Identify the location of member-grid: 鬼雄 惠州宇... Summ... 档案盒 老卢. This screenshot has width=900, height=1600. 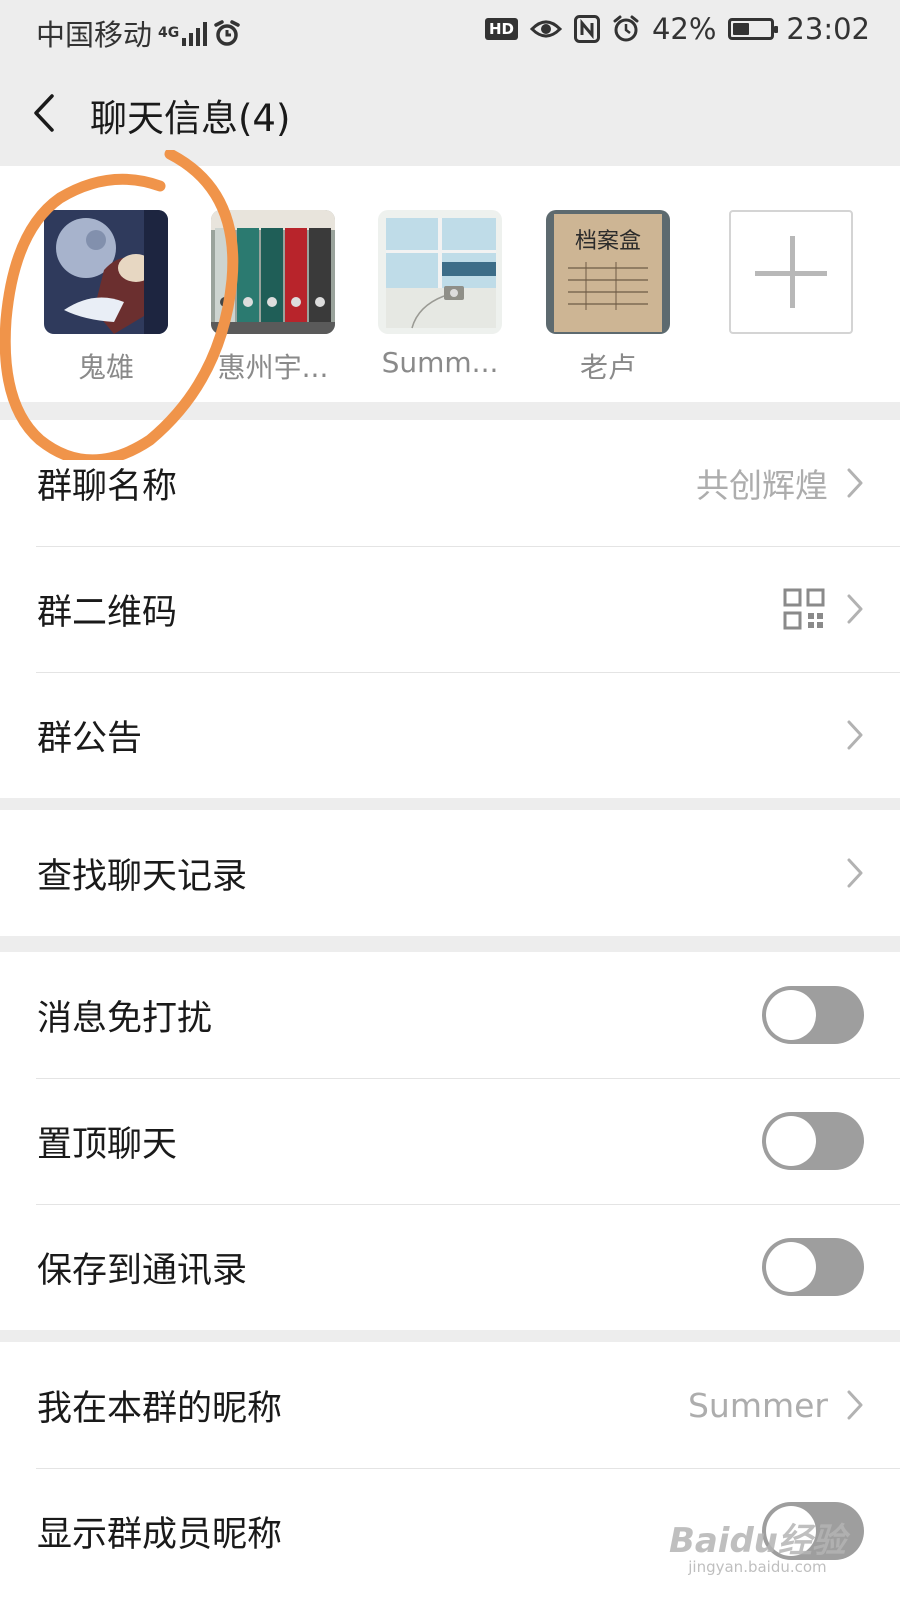
(450, 284).